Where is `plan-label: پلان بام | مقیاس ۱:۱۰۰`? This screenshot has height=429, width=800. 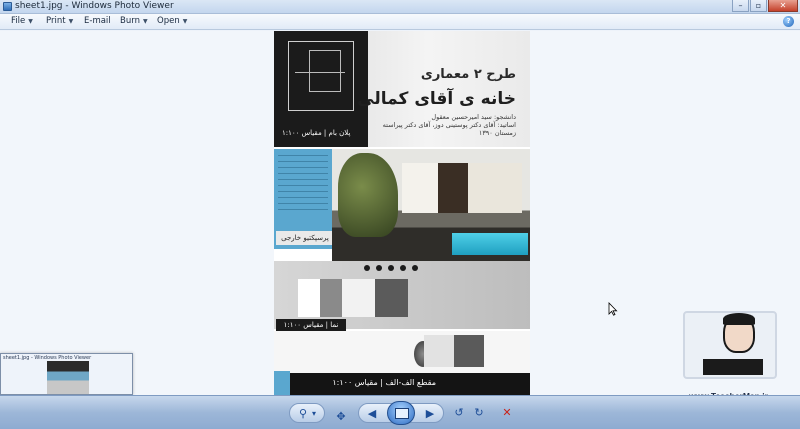 plan-label: پلان بام | مقیاس ۱:۱۰۰ is located at coordinates (316, 133).